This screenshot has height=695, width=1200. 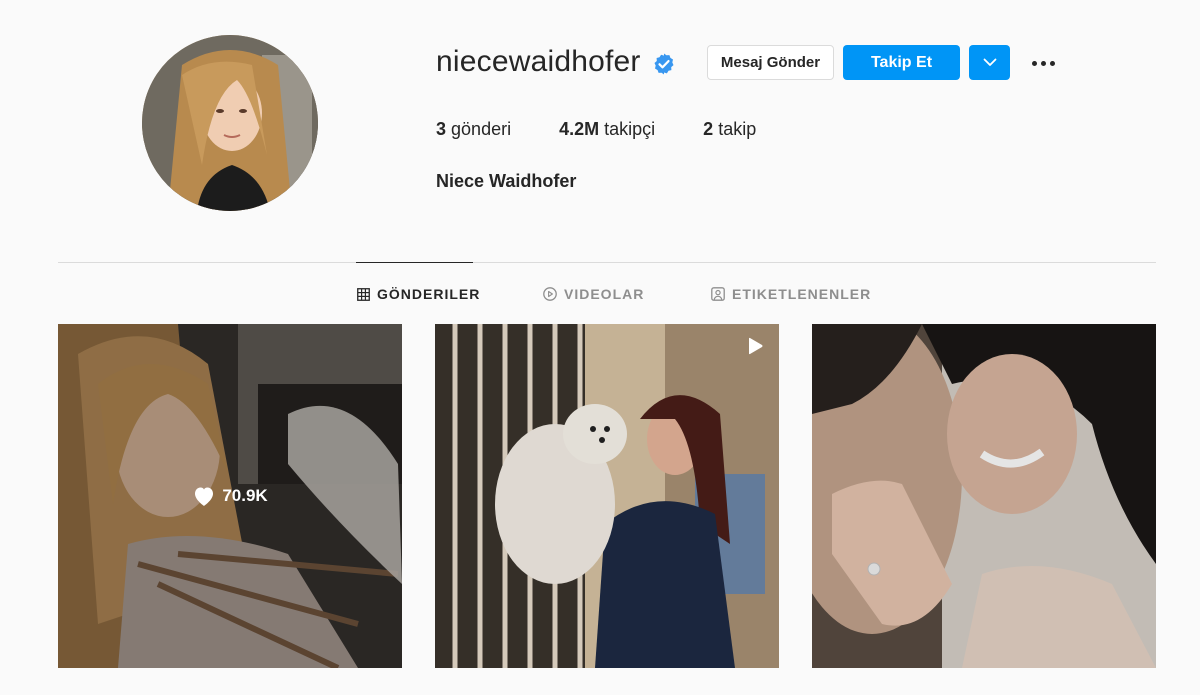 What do you see at coordinates (708, 129) in the screenshot?
I see `following-count: 2` at bounding box center [708, 129].